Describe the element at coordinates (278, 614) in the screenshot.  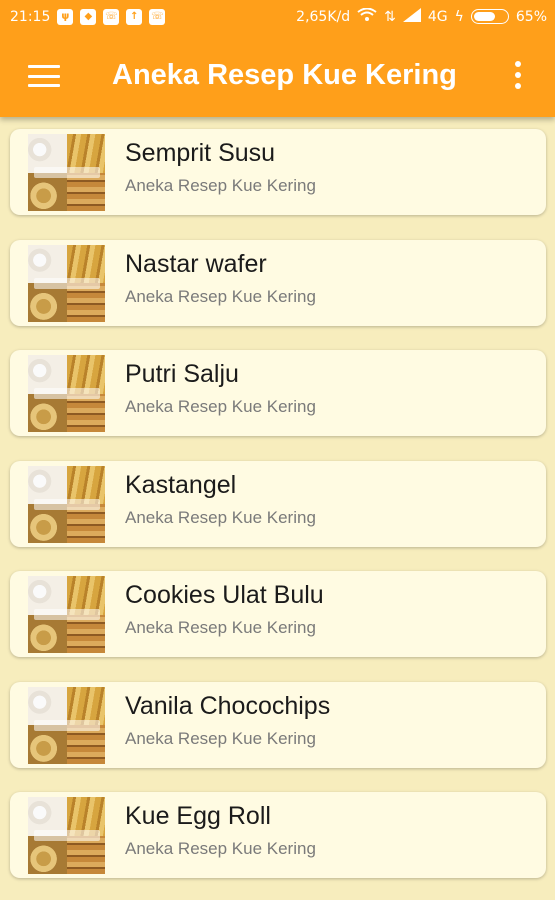
I see `recipe-card: Cookies Ulat Bulu Aneka Resep Kue Kering` at that location.